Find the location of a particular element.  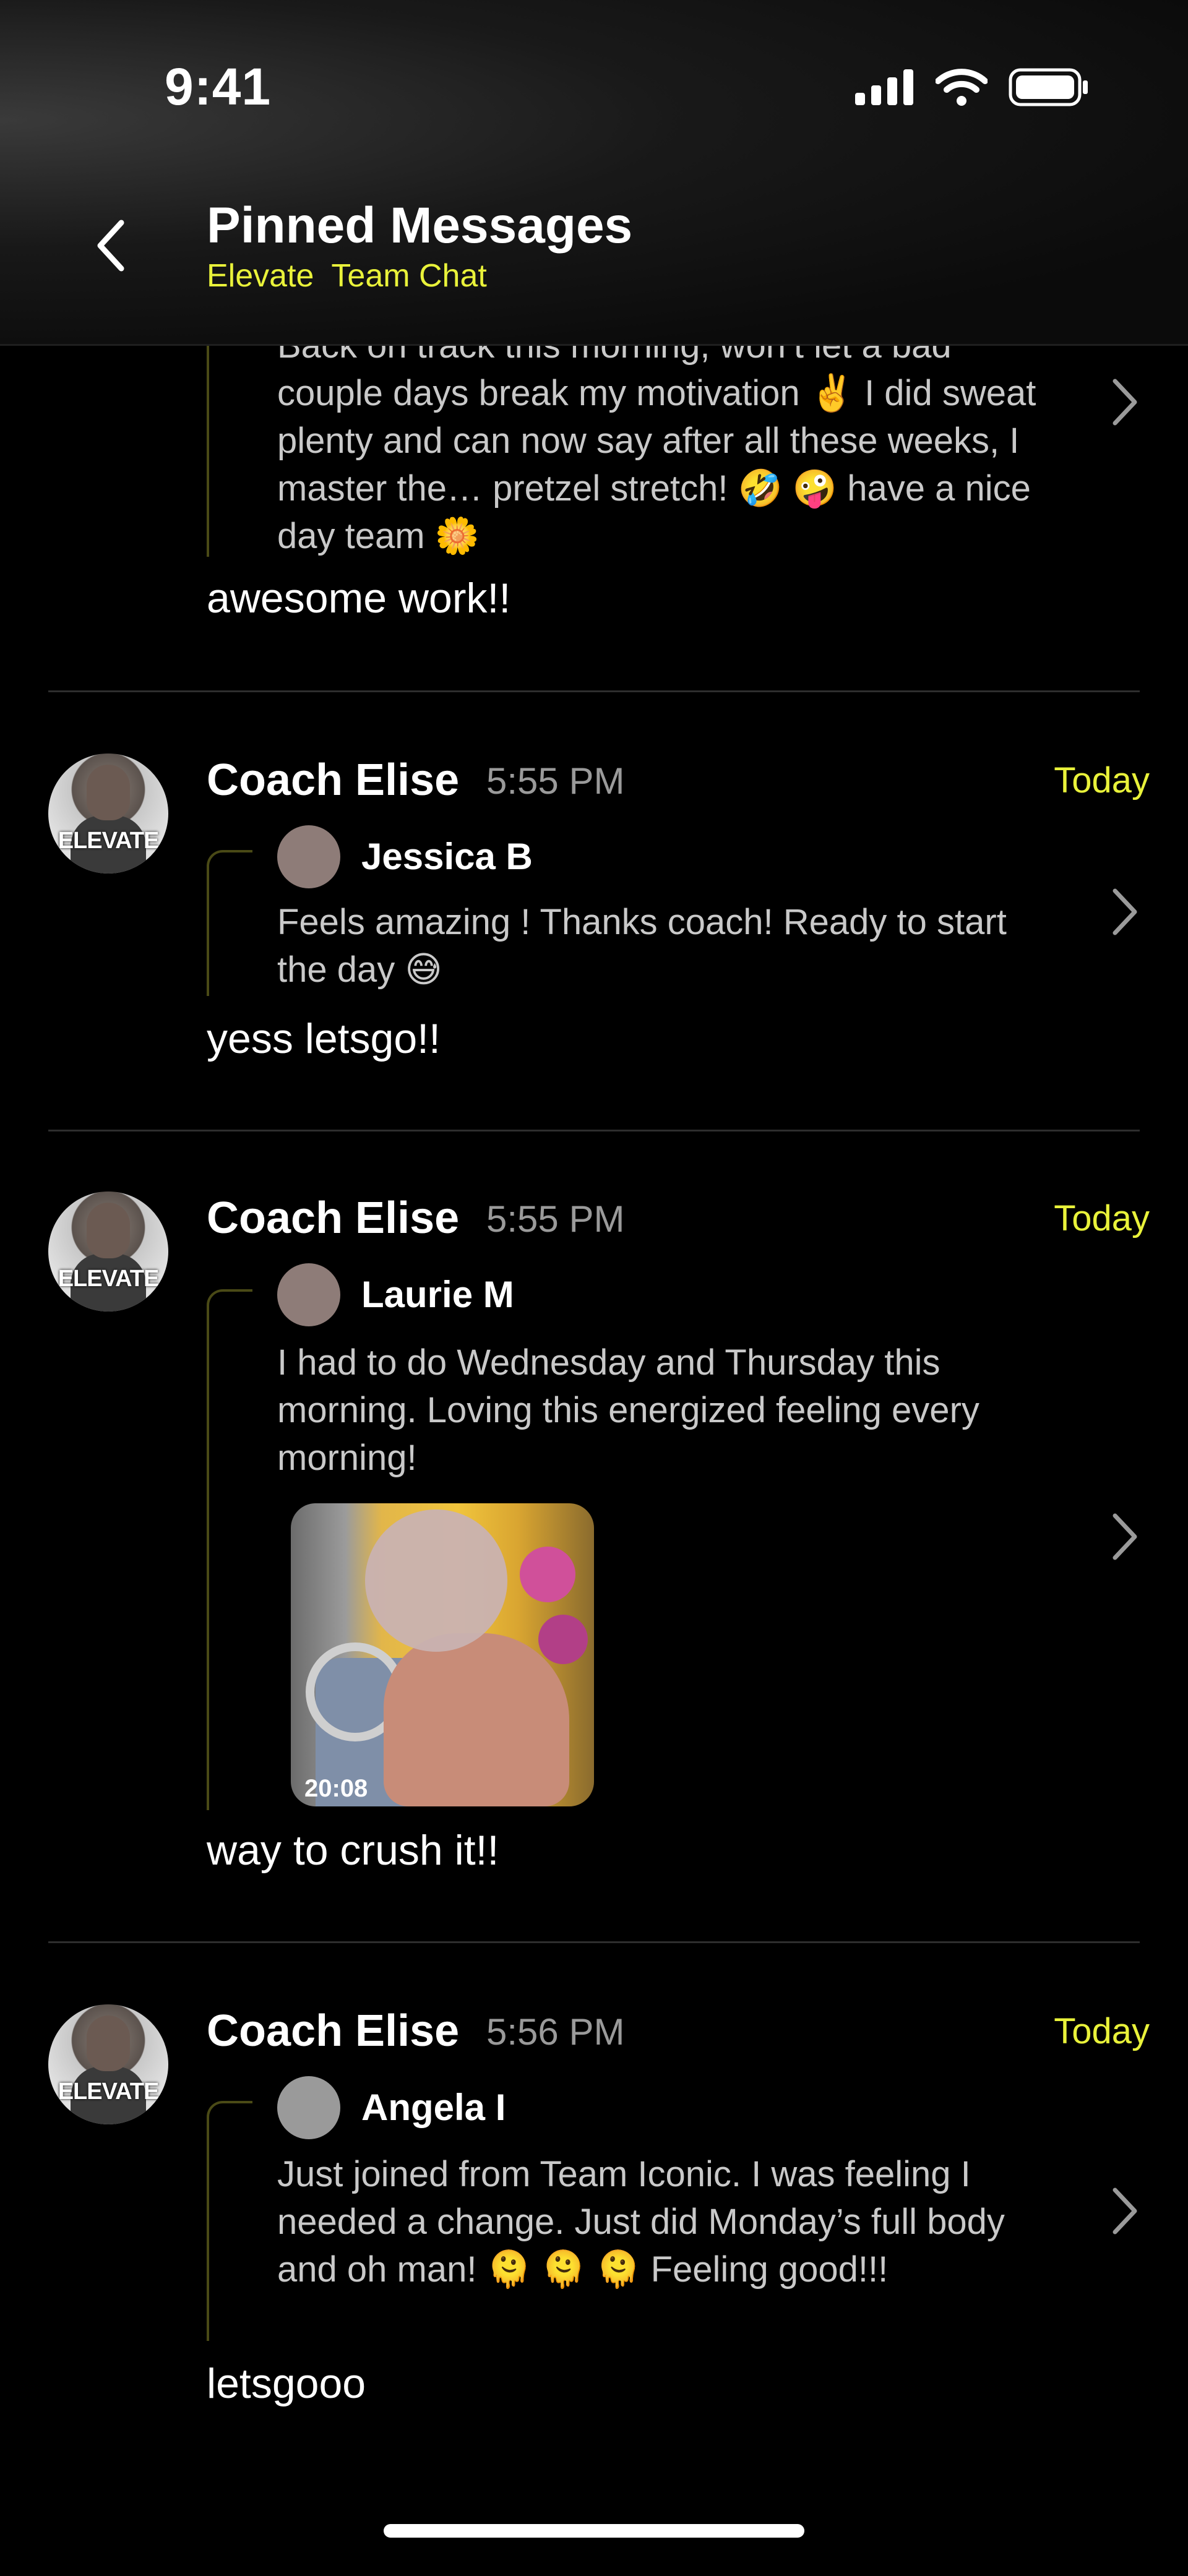

chevron-left-icon is located at coordinates (112, 246).